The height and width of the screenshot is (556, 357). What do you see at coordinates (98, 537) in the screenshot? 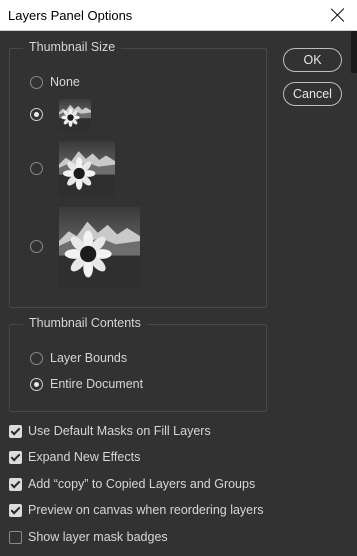
I see `mask-badges-label: Show layer mask badges` at bounding box center [98, 537].